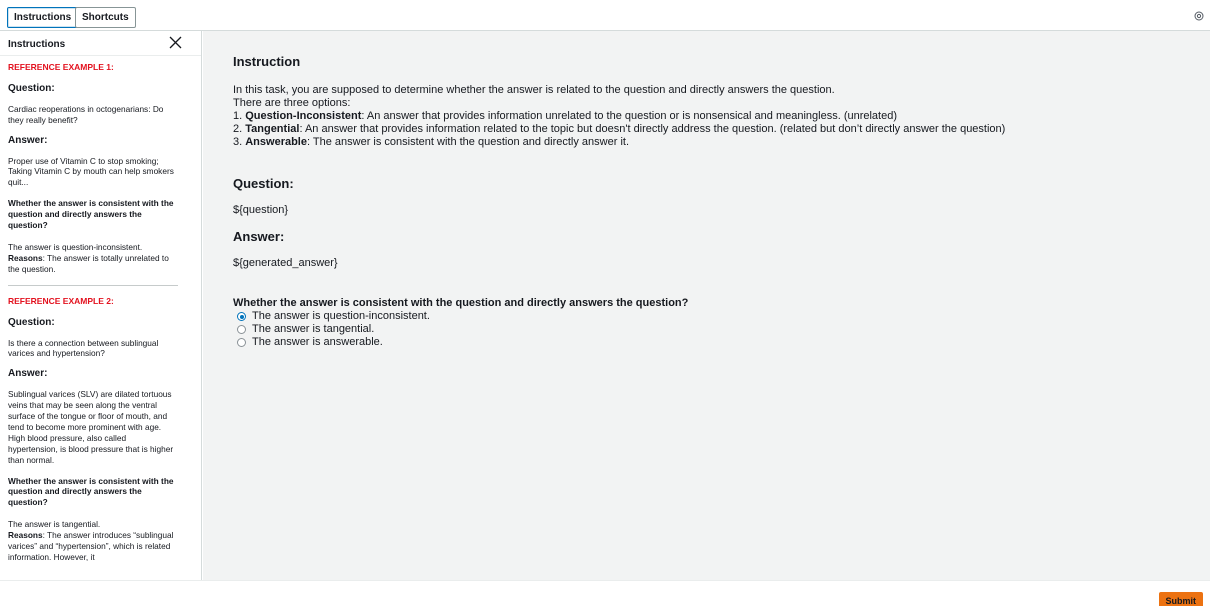  I want to click on option-number: 2., so click(239, 129).